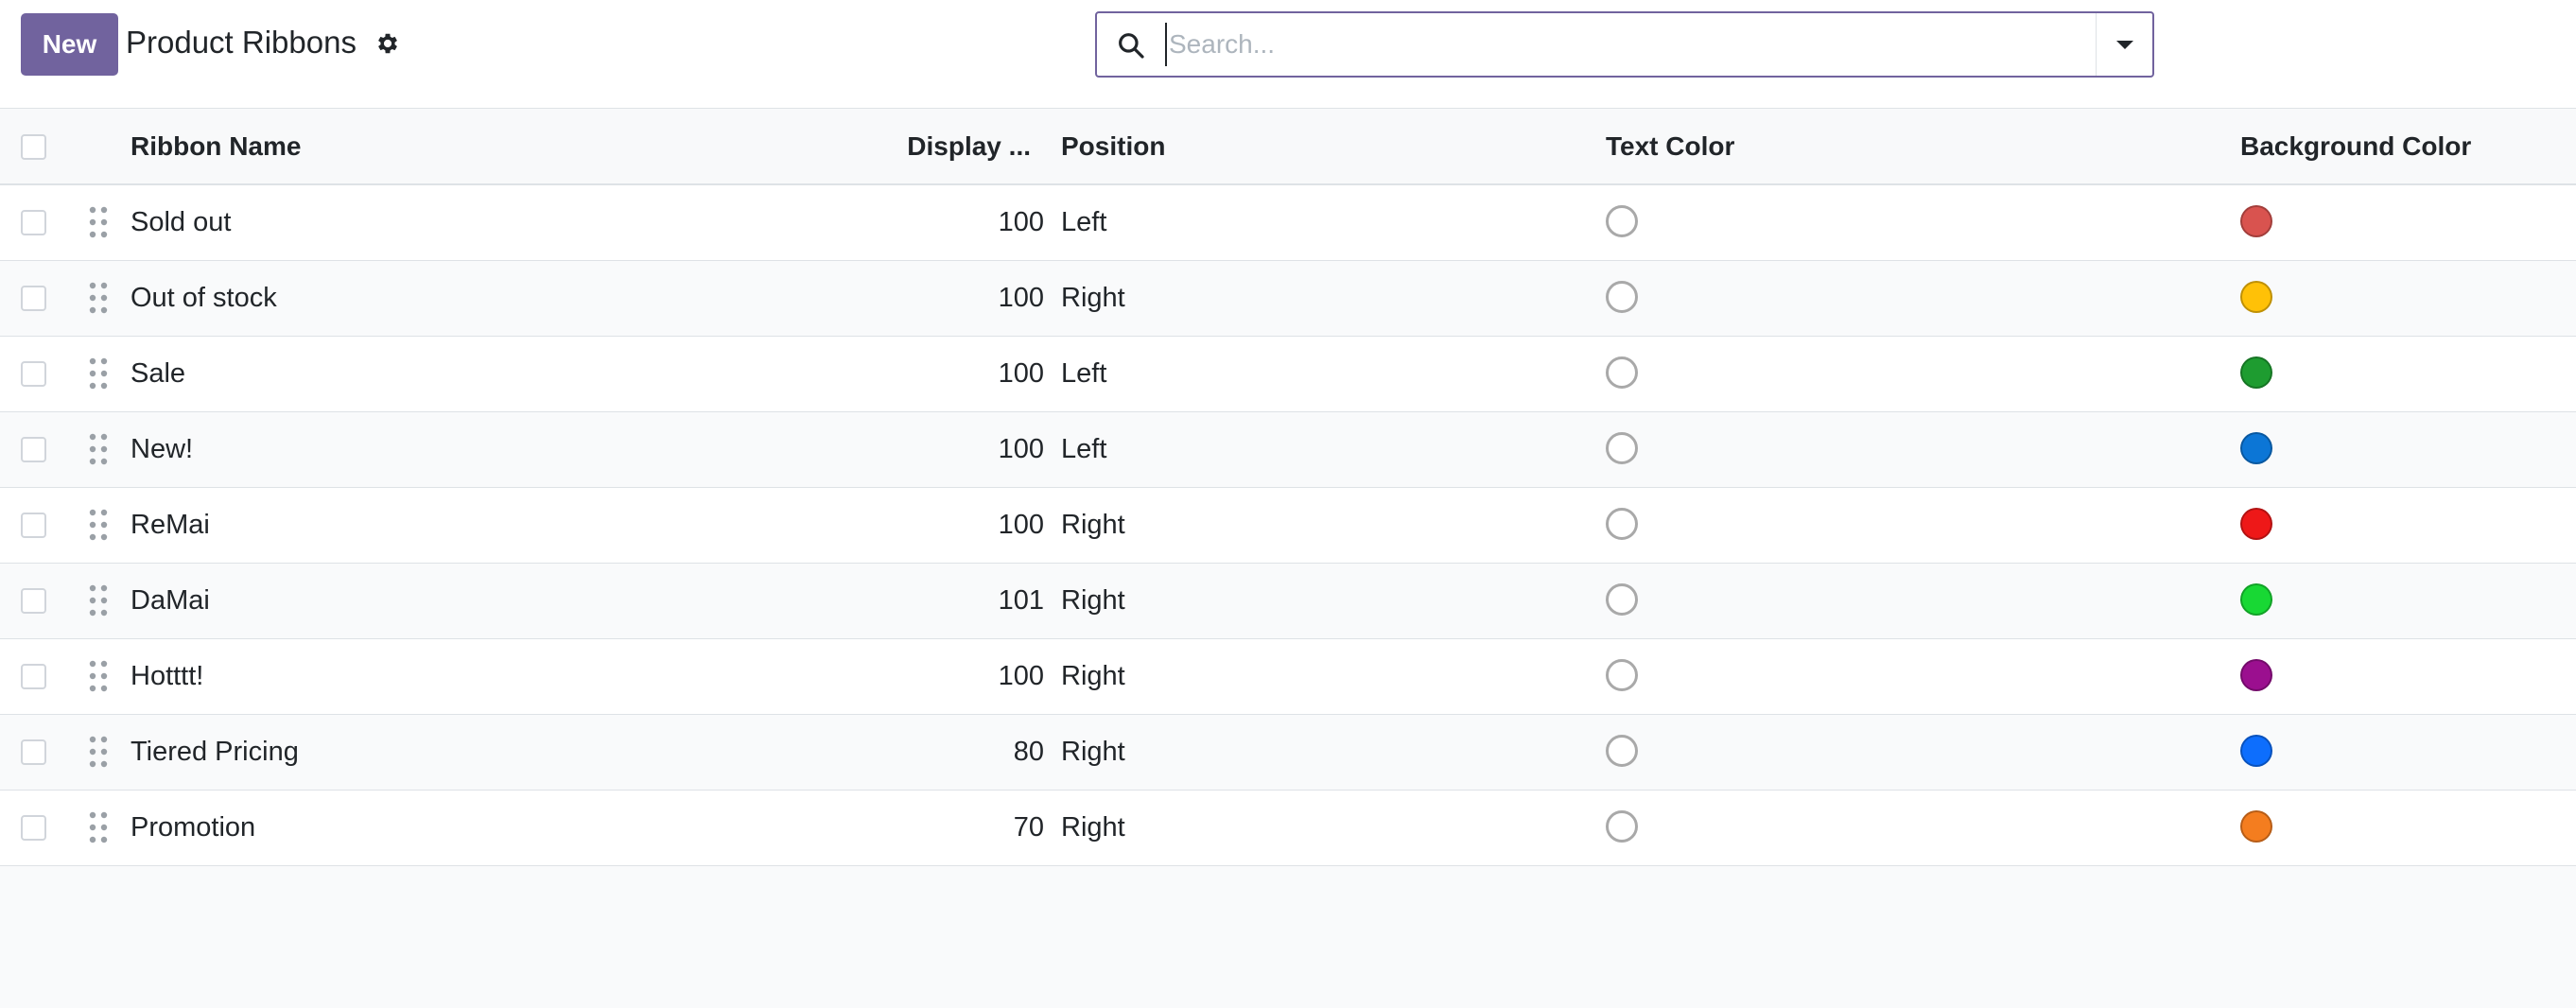 The image size is (2576, 1008). What do you see at coordinates (1288, 450) in the screenshot?
I see `table-row: New! 100 Left` at bounding box center [1288, 450].